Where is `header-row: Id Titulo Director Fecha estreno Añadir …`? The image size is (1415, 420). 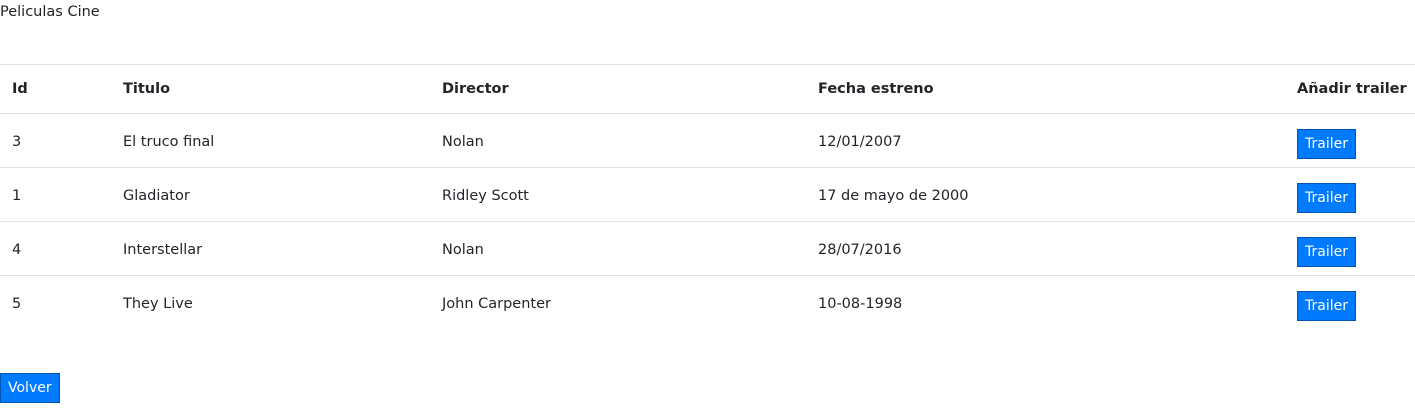 header-row: Id Titulo Director Fecha estreno Añadir … is located at coordinates (707, 89).